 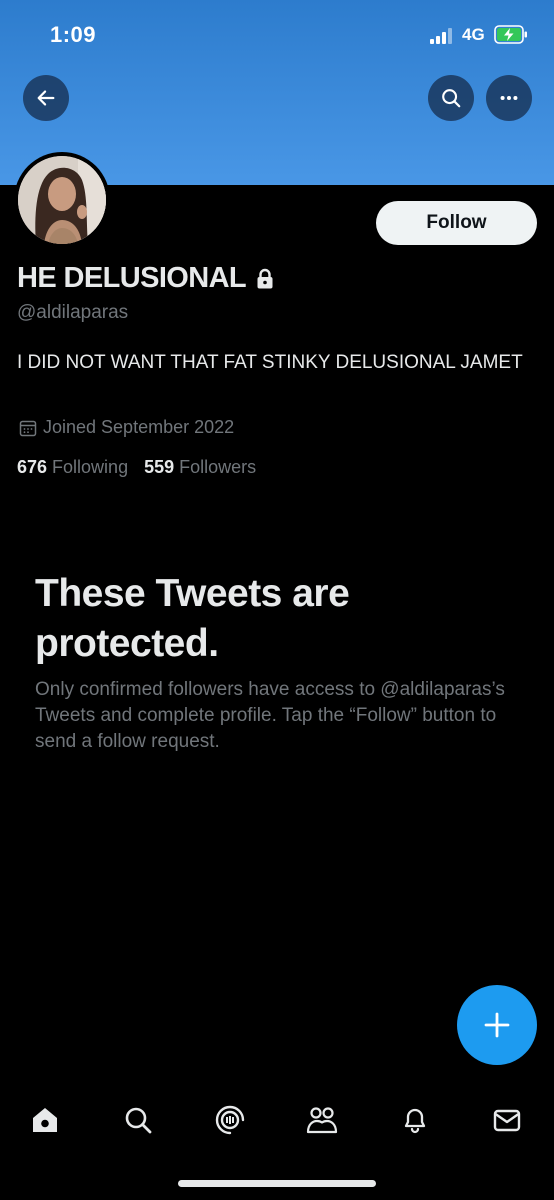 What do you see at coordinates (73, 312) in the screenshot?
I see `profile-handle: @aldilaparas` at bounding box center [73, 312].